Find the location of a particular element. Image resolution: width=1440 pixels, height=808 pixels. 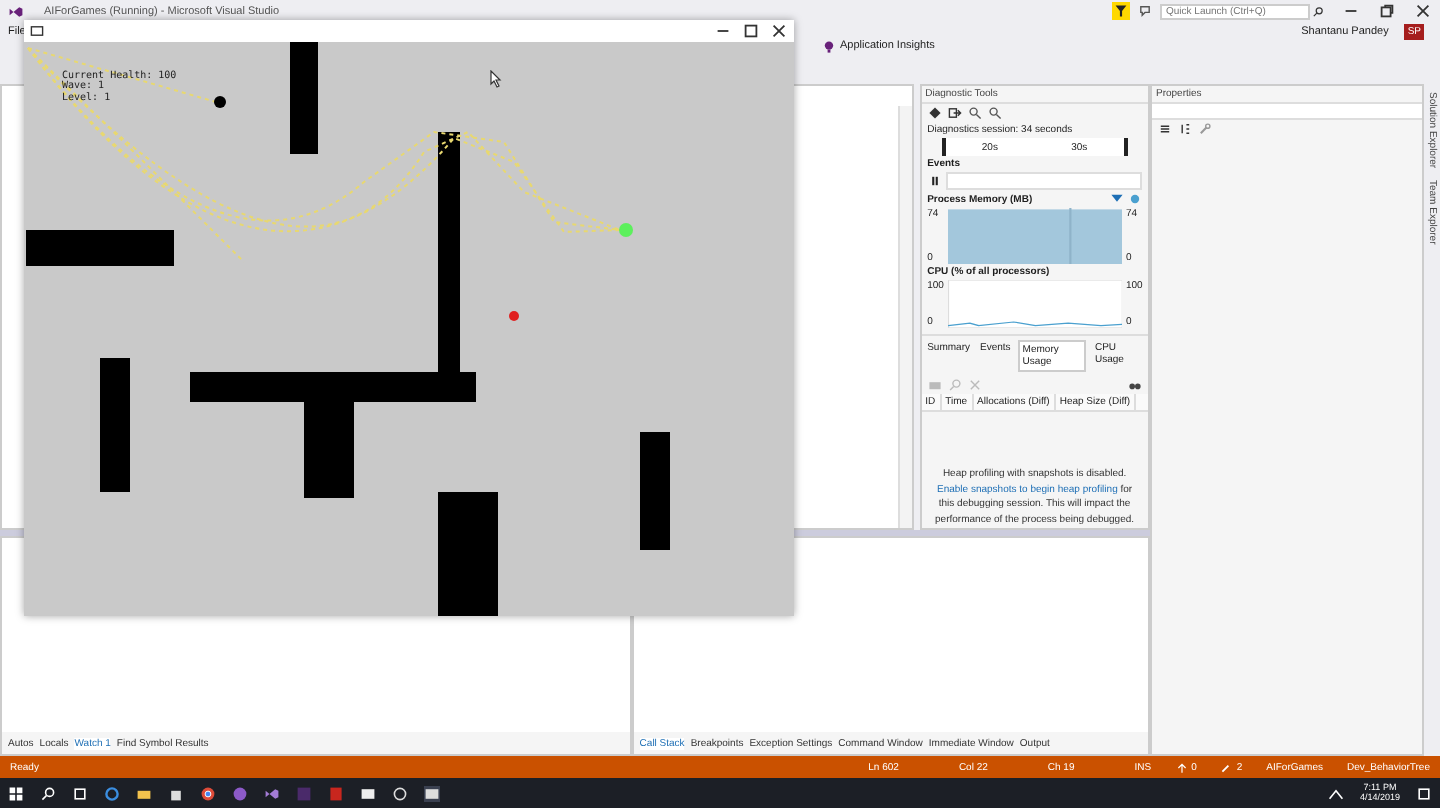

windows-start-icon is located at coordinates (16, 793).